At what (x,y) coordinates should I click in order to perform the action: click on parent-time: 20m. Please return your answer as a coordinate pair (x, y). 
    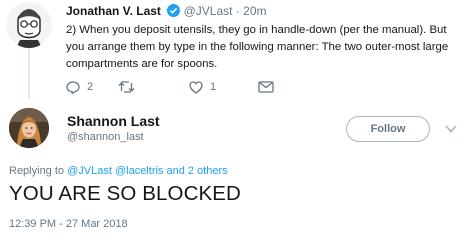
    Looking at the image, I should click on (254, 11).